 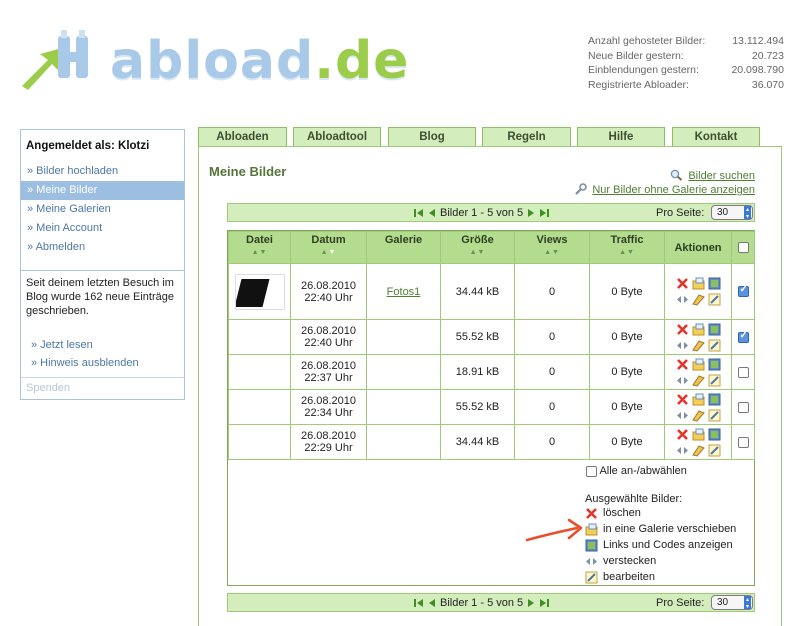 What do you see at coordinates (636, 471) in the screenshot?
I see `select-all: Alle an-/abwählen` at bounding box center [636, 471].